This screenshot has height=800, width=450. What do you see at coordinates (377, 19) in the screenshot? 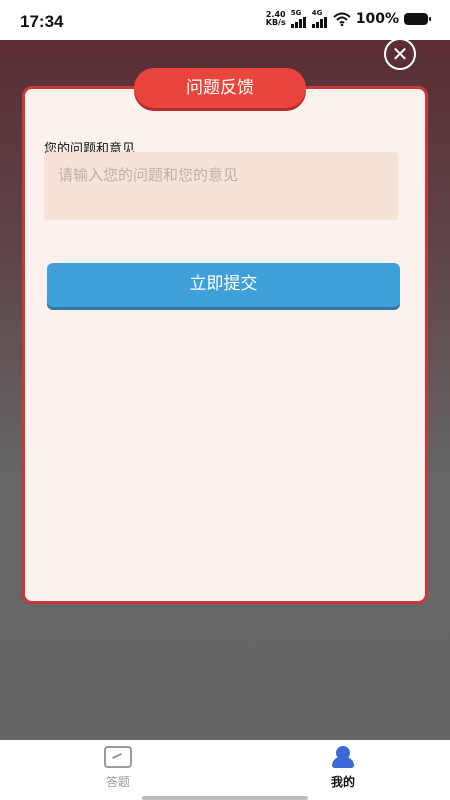
I see `battery-percentage: 100%` at bounding box center [377, 19].